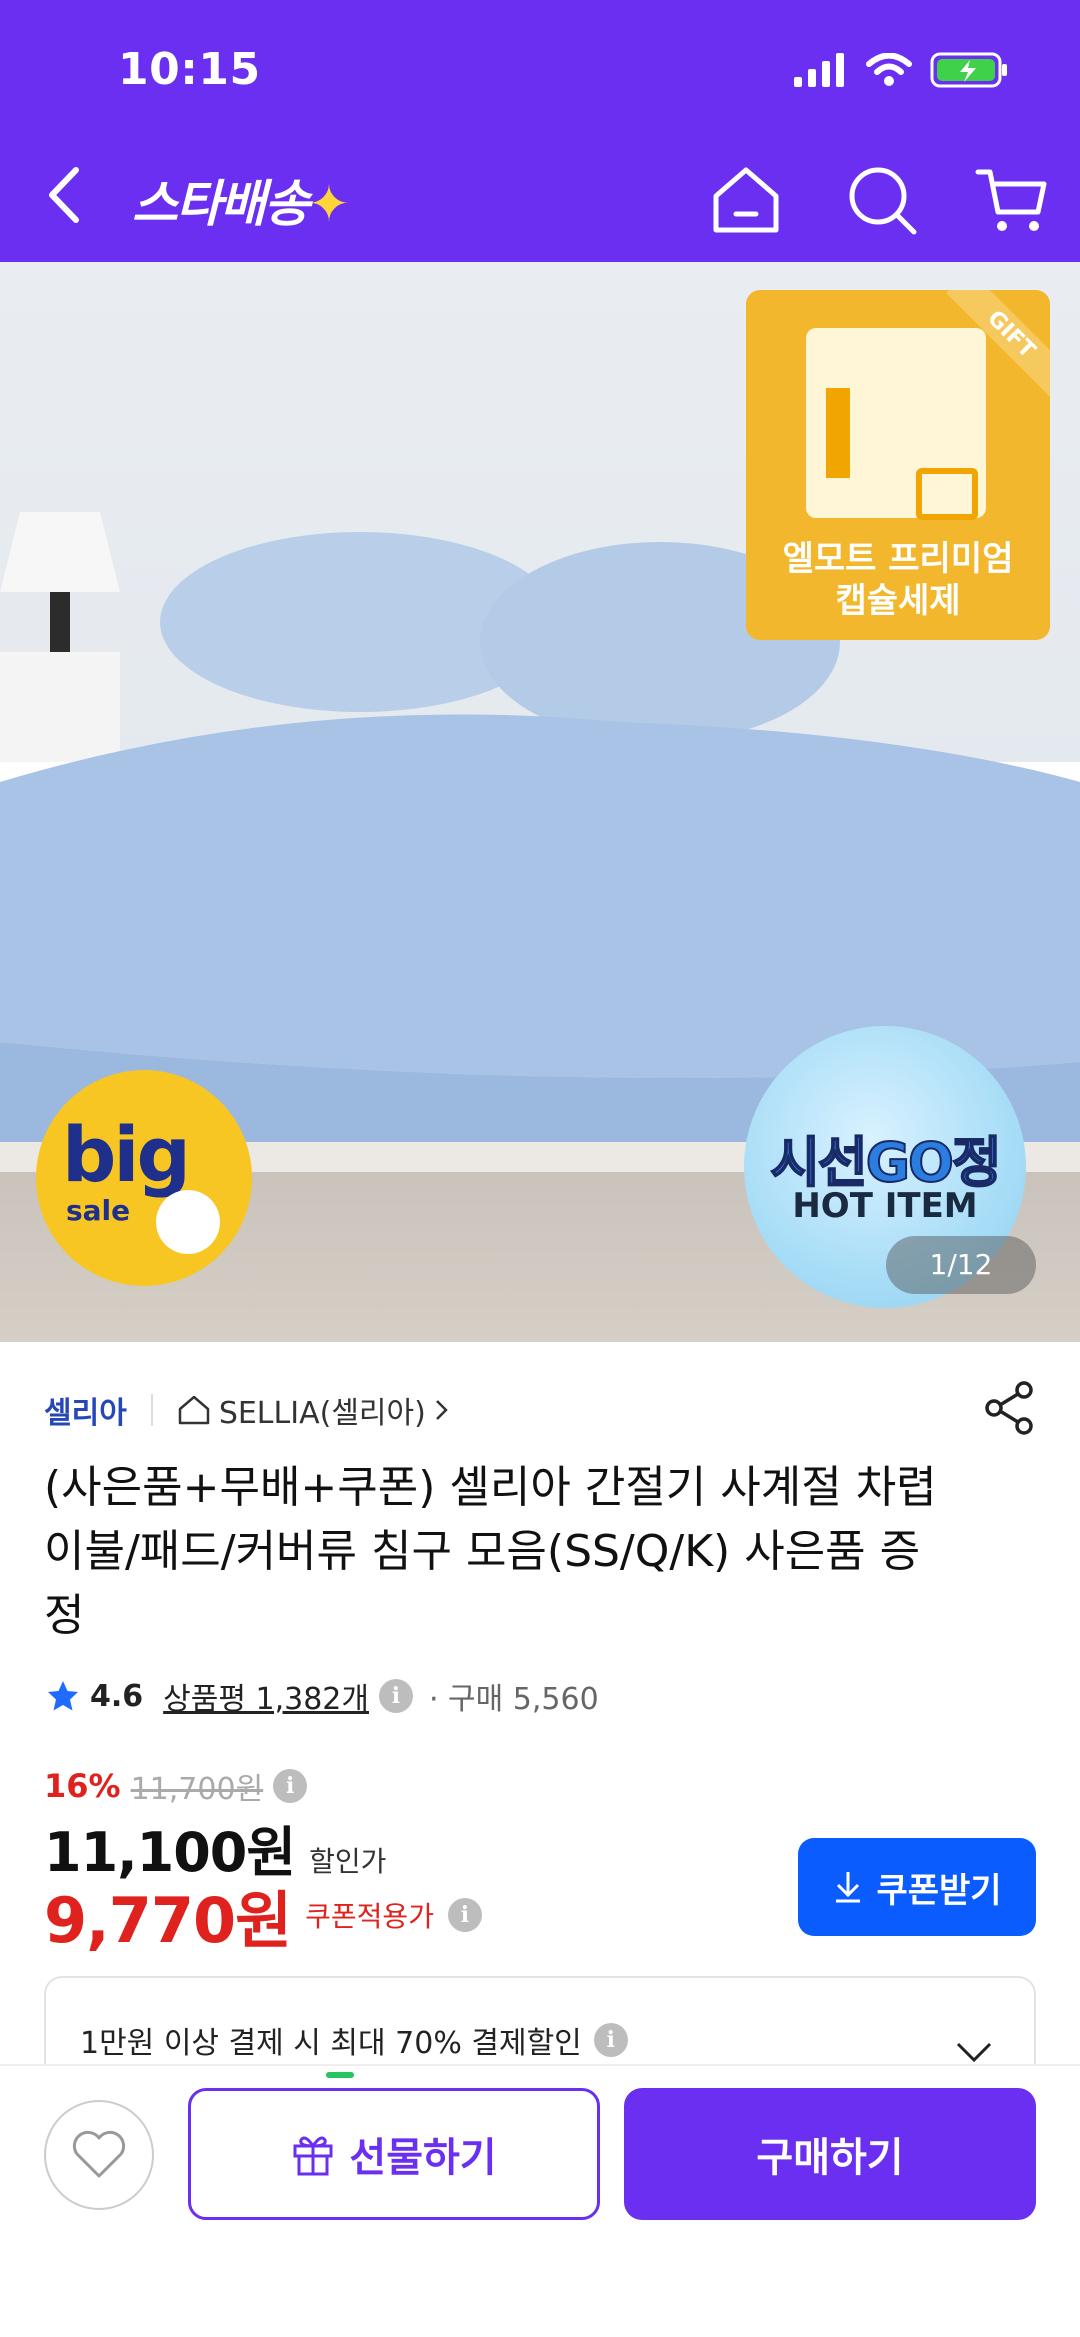  Describe the element at coordinates (1012, 200) in the screenshot. I see `cart-icon` at that location.